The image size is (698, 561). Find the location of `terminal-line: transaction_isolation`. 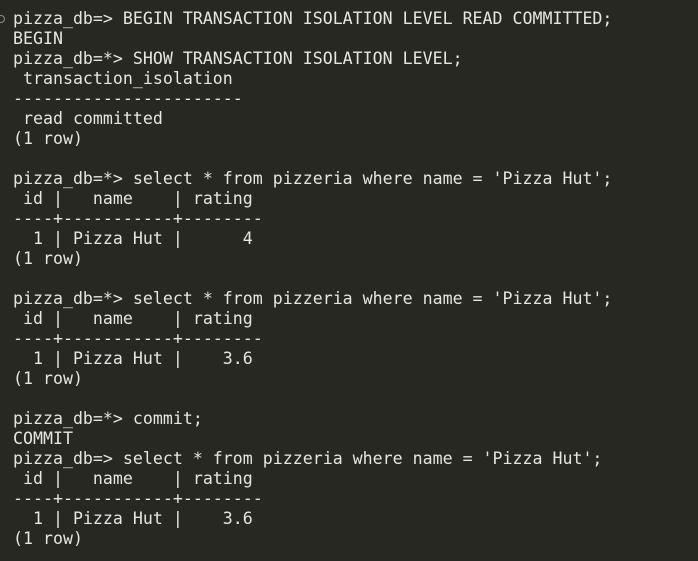

terminal-line: transaction_isolation is located at coordinates (123, 78).